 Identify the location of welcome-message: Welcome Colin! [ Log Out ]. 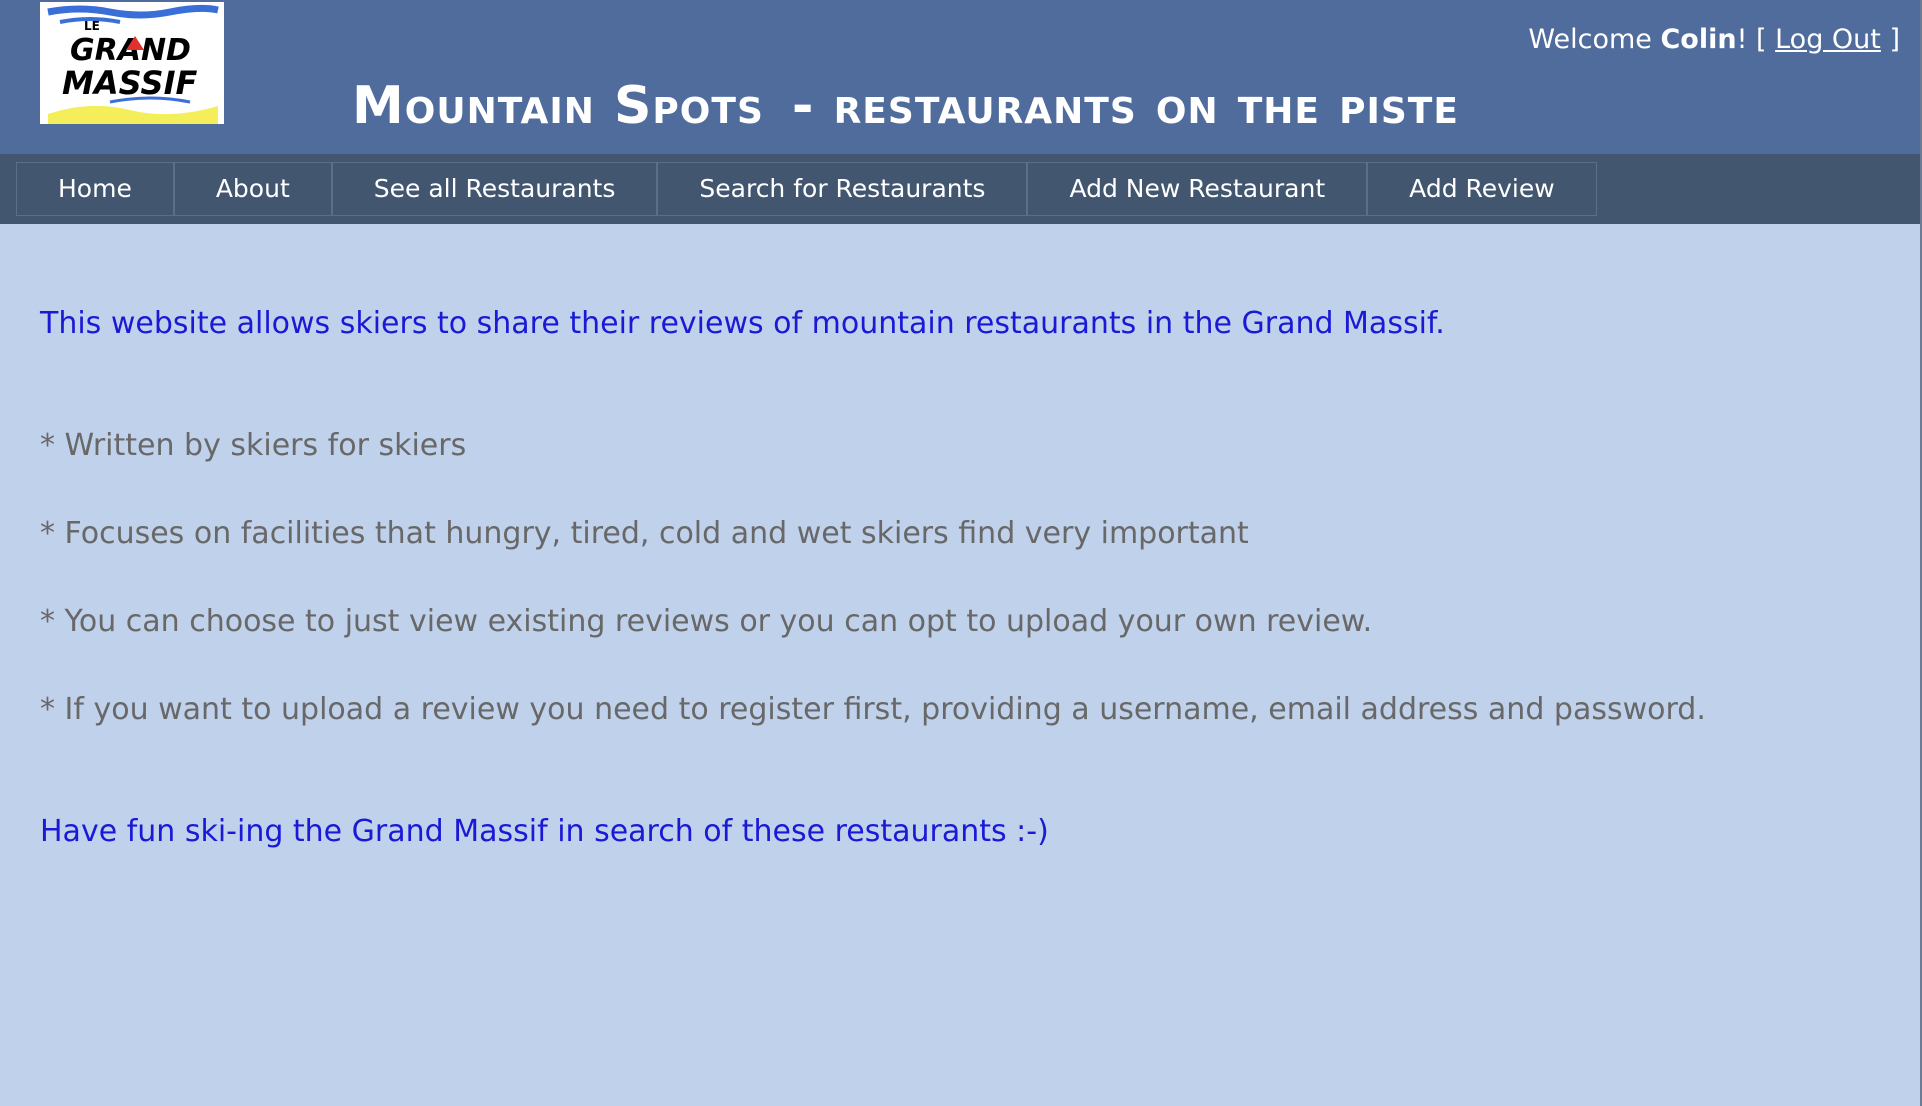
(1714, 39).